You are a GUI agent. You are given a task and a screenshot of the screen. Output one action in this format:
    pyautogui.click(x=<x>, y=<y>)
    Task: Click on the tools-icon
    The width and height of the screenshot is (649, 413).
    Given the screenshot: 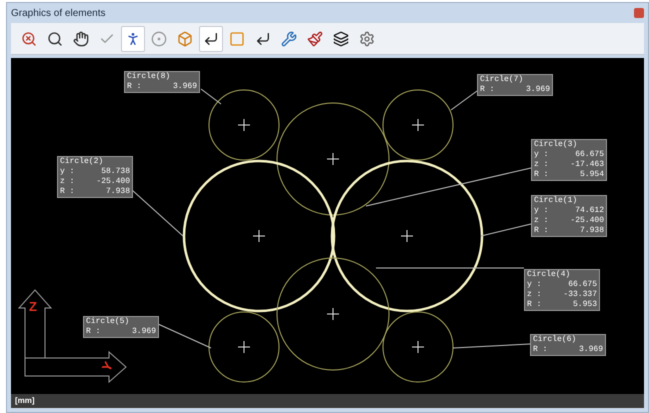 What is the action you would take?
    pyautogui.click(x=289, y=38)
    